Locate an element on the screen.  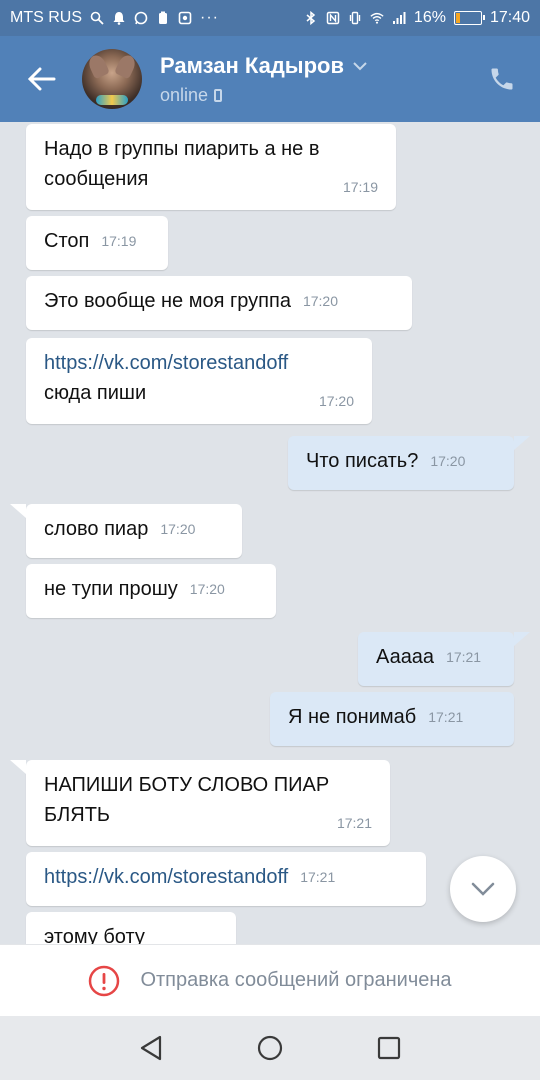
back-button is located at coordinates (42, 79).